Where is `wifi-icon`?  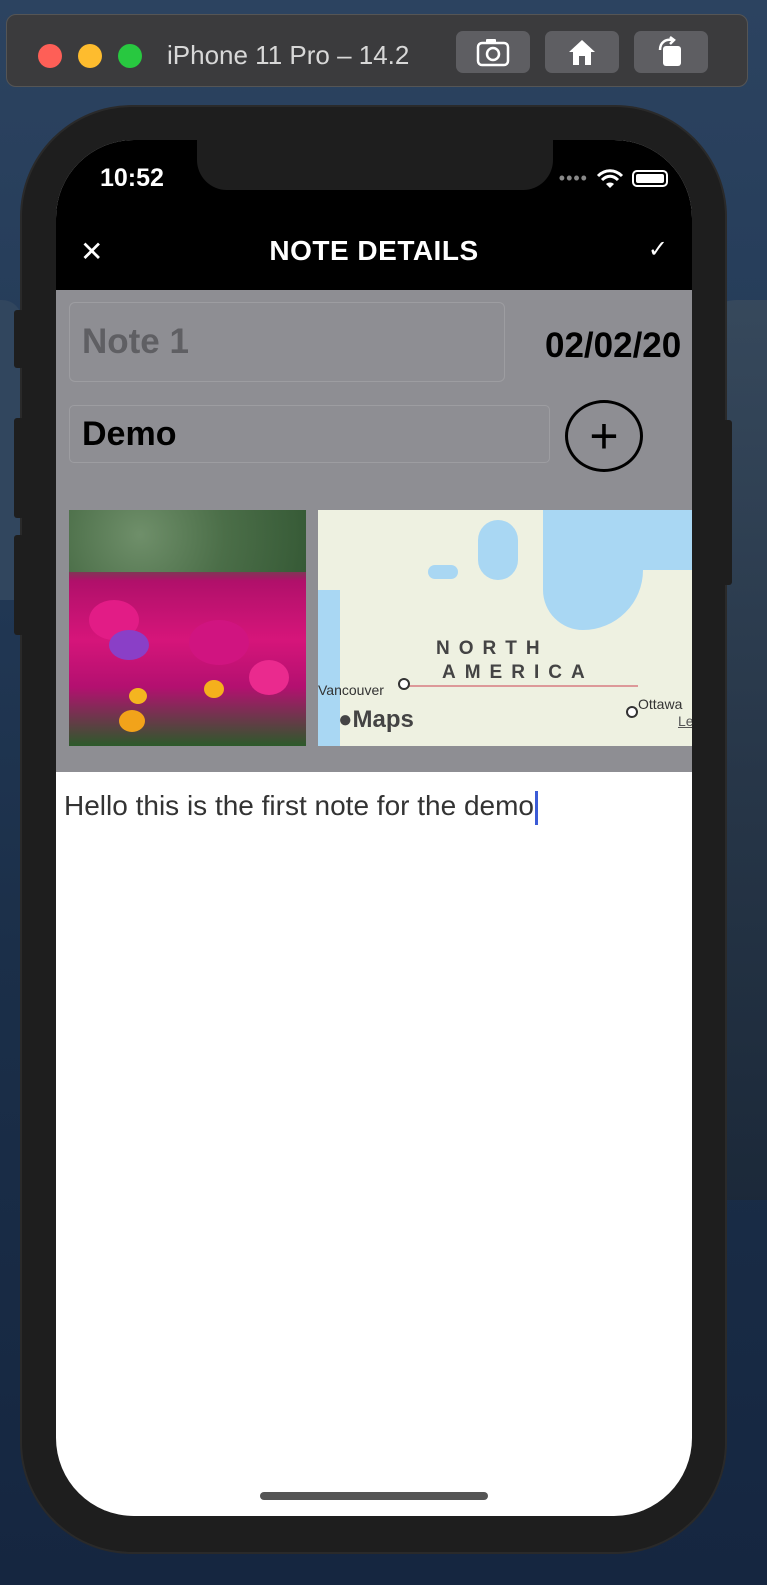
wifi-icon is located at coordinates (610, 178).